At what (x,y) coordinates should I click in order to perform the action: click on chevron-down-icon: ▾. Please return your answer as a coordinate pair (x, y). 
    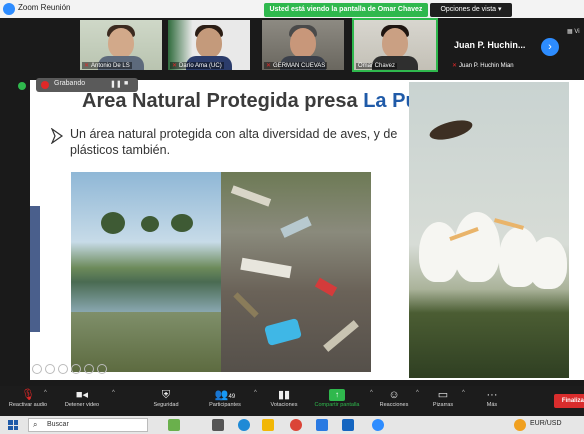
    Looking at the image, I should click on (500, 9).